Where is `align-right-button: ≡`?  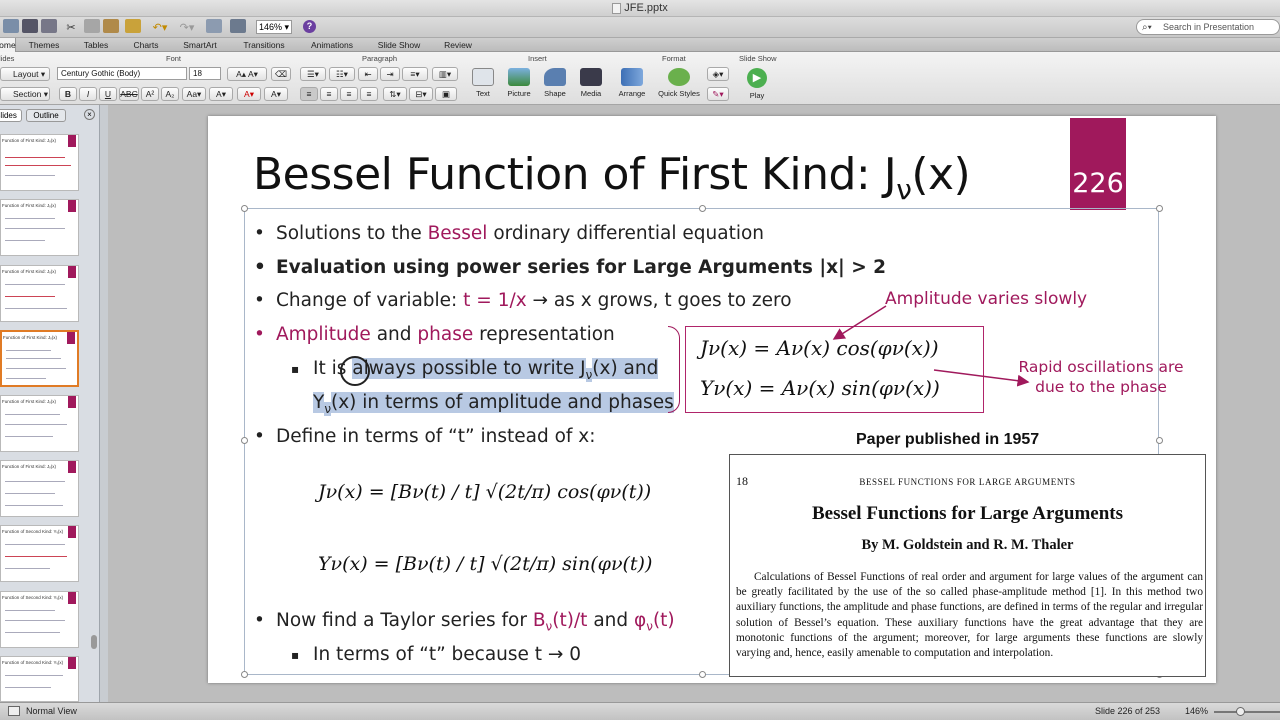
align-right-button: ≡ is located at coordinates (349, 94).